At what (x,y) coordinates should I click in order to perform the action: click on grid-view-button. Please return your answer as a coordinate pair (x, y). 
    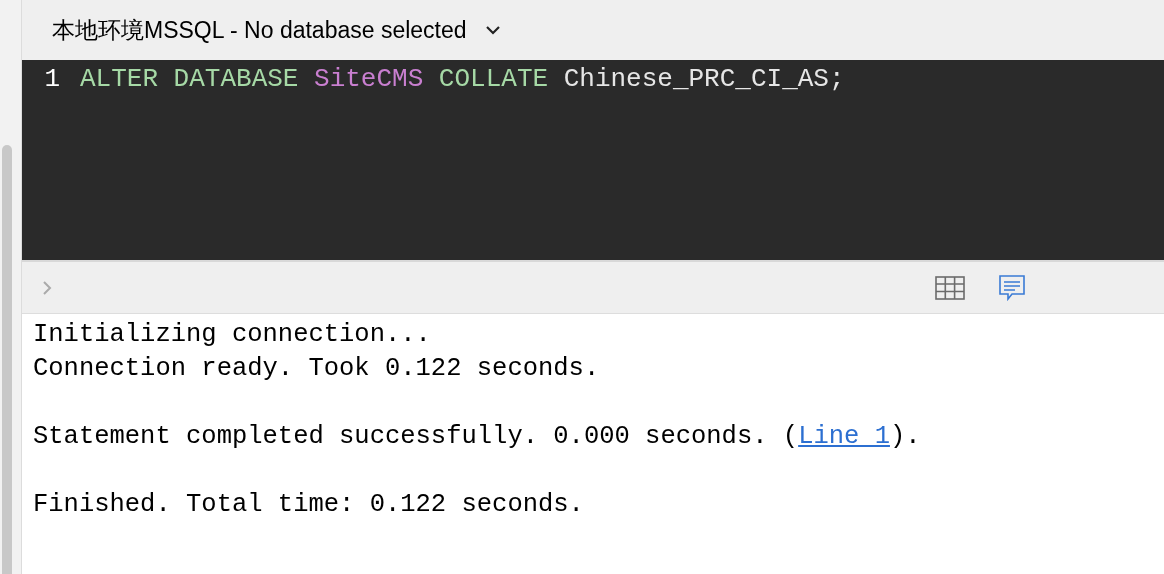
    Looking at the image, I should click on (950, 287).